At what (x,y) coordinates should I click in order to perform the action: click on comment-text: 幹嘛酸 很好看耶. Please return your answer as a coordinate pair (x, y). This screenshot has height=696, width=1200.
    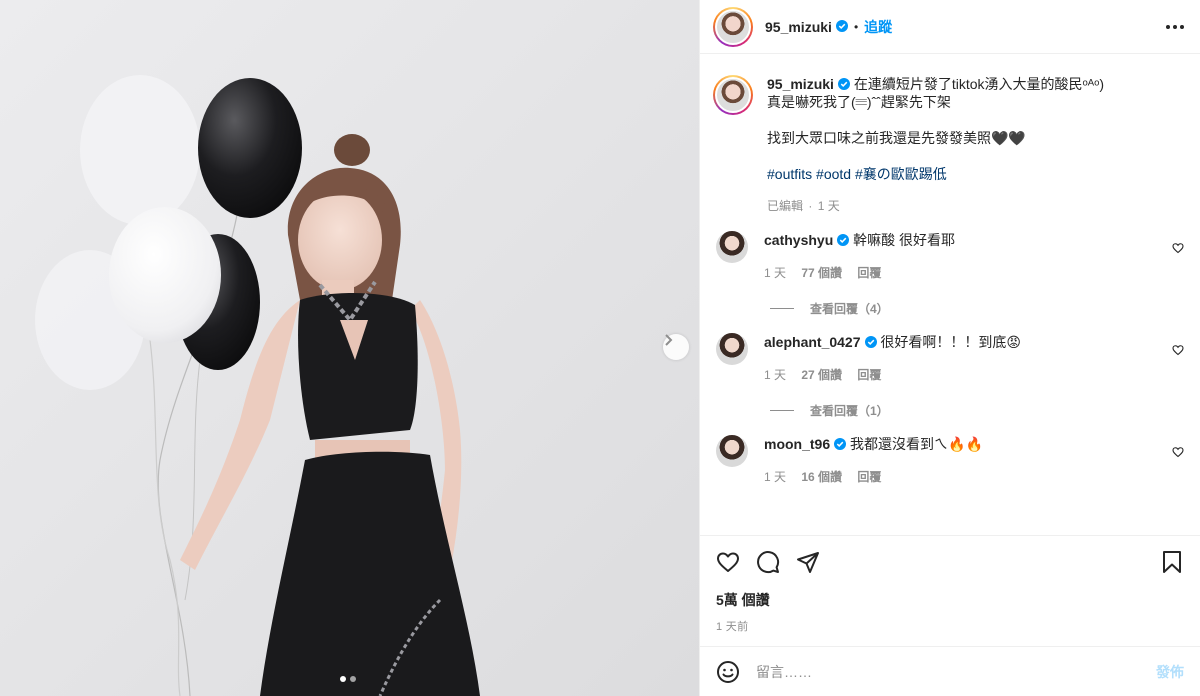
    Looking at the image, I should click on (904, 240).